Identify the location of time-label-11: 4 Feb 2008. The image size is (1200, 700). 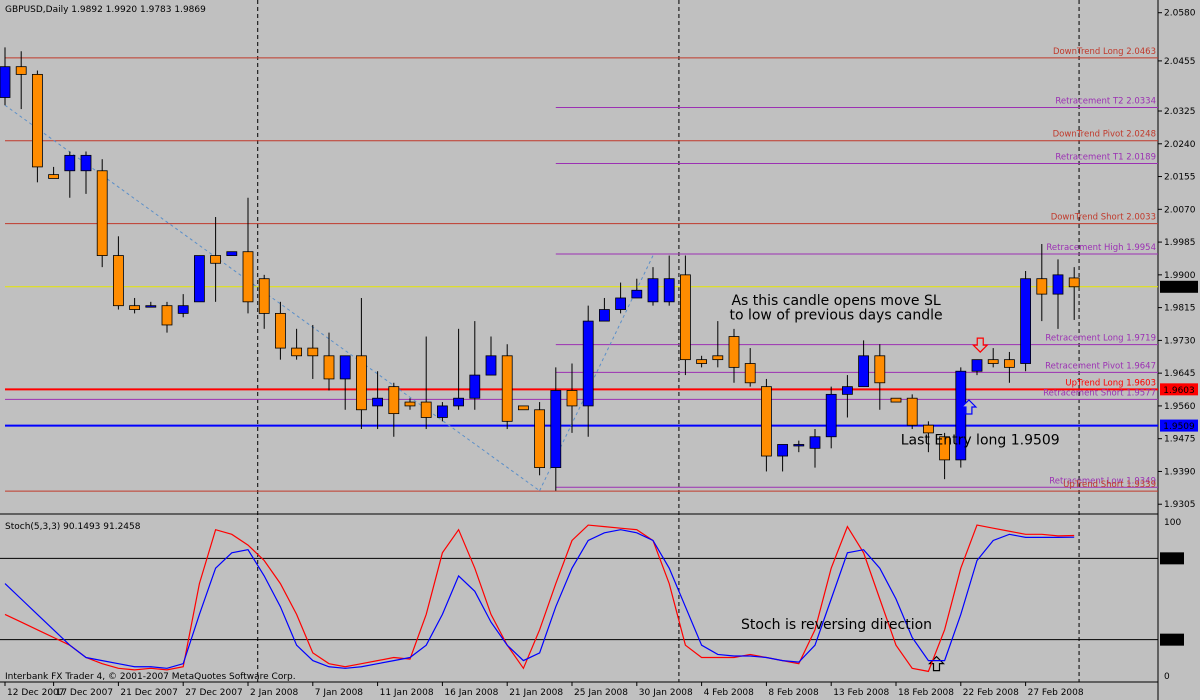
(729, 693).